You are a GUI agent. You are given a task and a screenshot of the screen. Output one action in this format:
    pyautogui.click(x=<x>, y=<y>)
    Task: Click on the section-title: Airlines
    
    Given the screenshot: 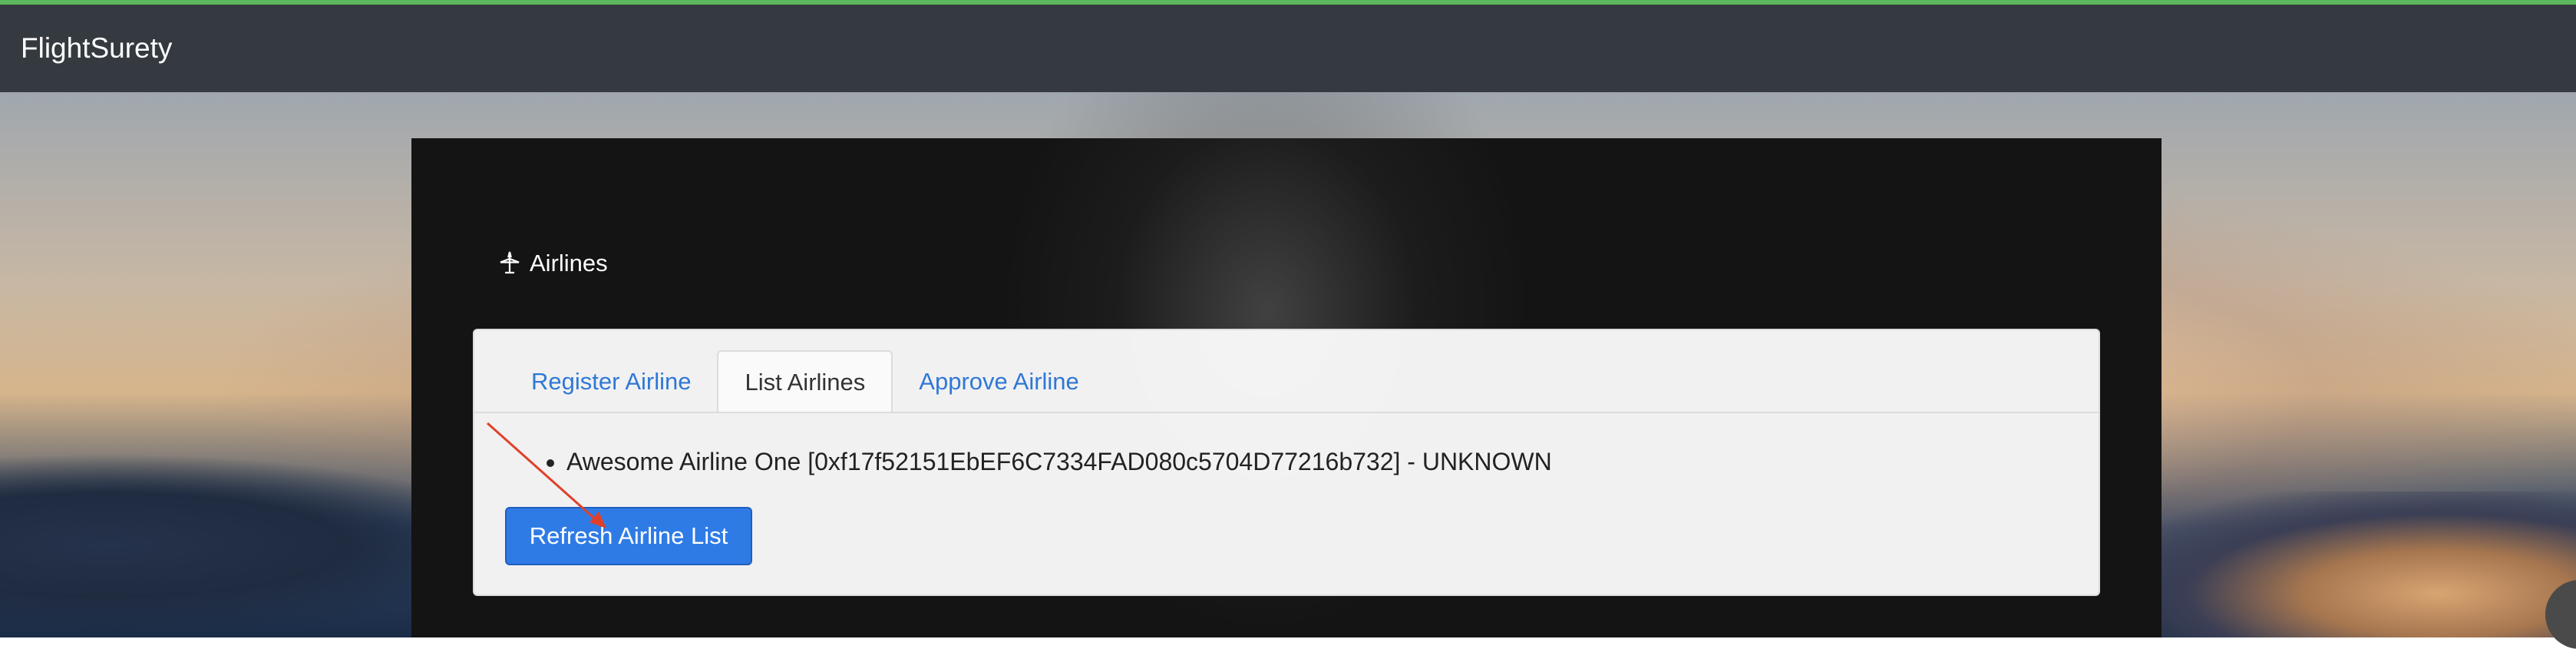 What is the action you would take?
    pyautogui.click(x=552, y=263)
    